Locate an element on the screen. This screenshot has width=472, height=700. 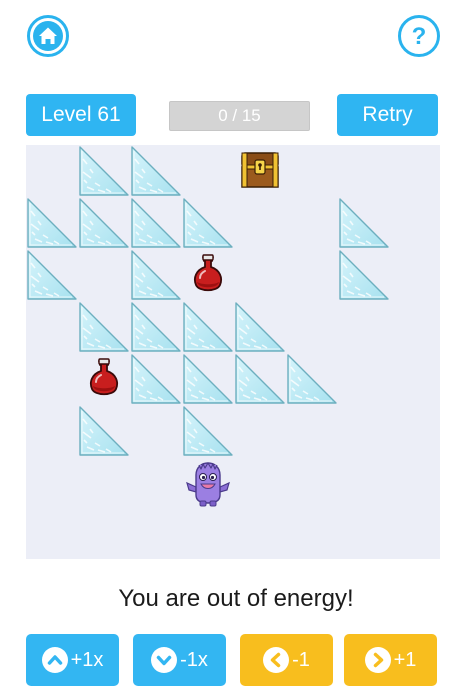
home-icon is located at coordinates (48, 36).